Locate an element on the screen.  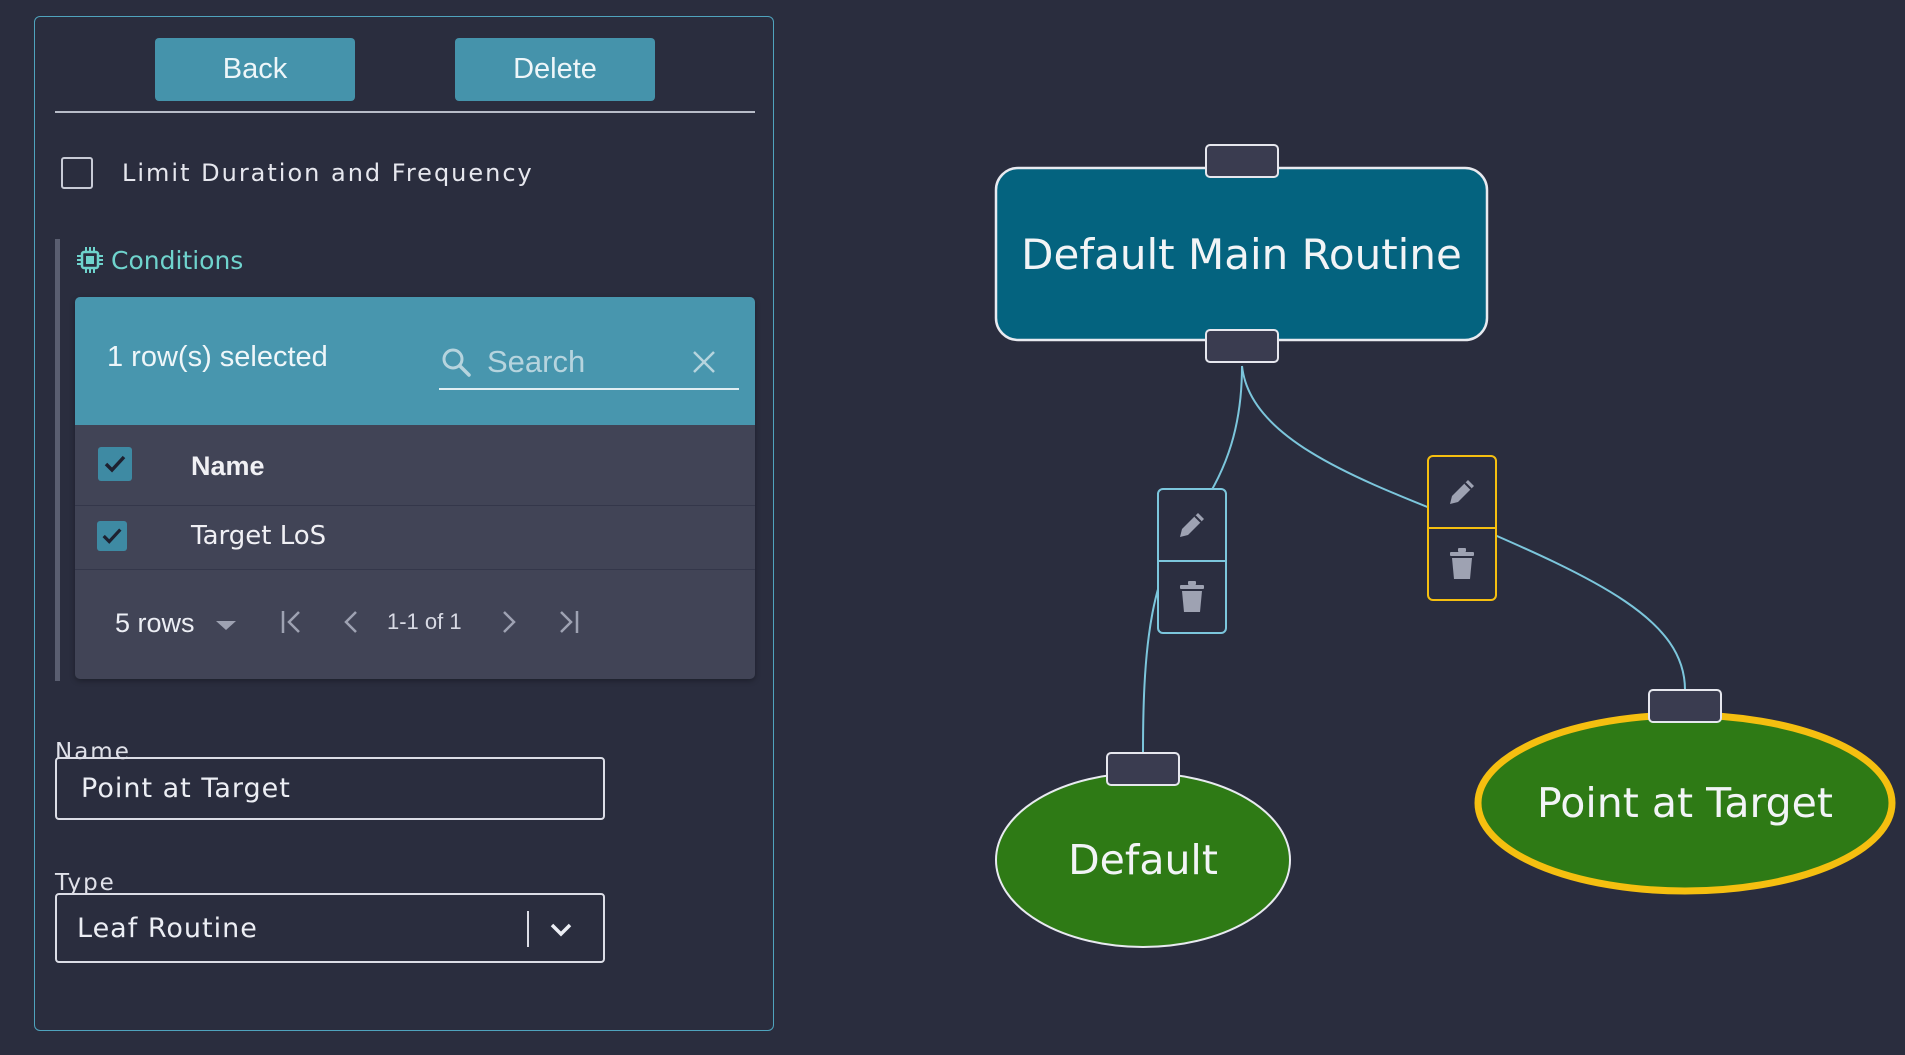
selection-count: 1 row(s) selected is located at coordinates (217, 357).